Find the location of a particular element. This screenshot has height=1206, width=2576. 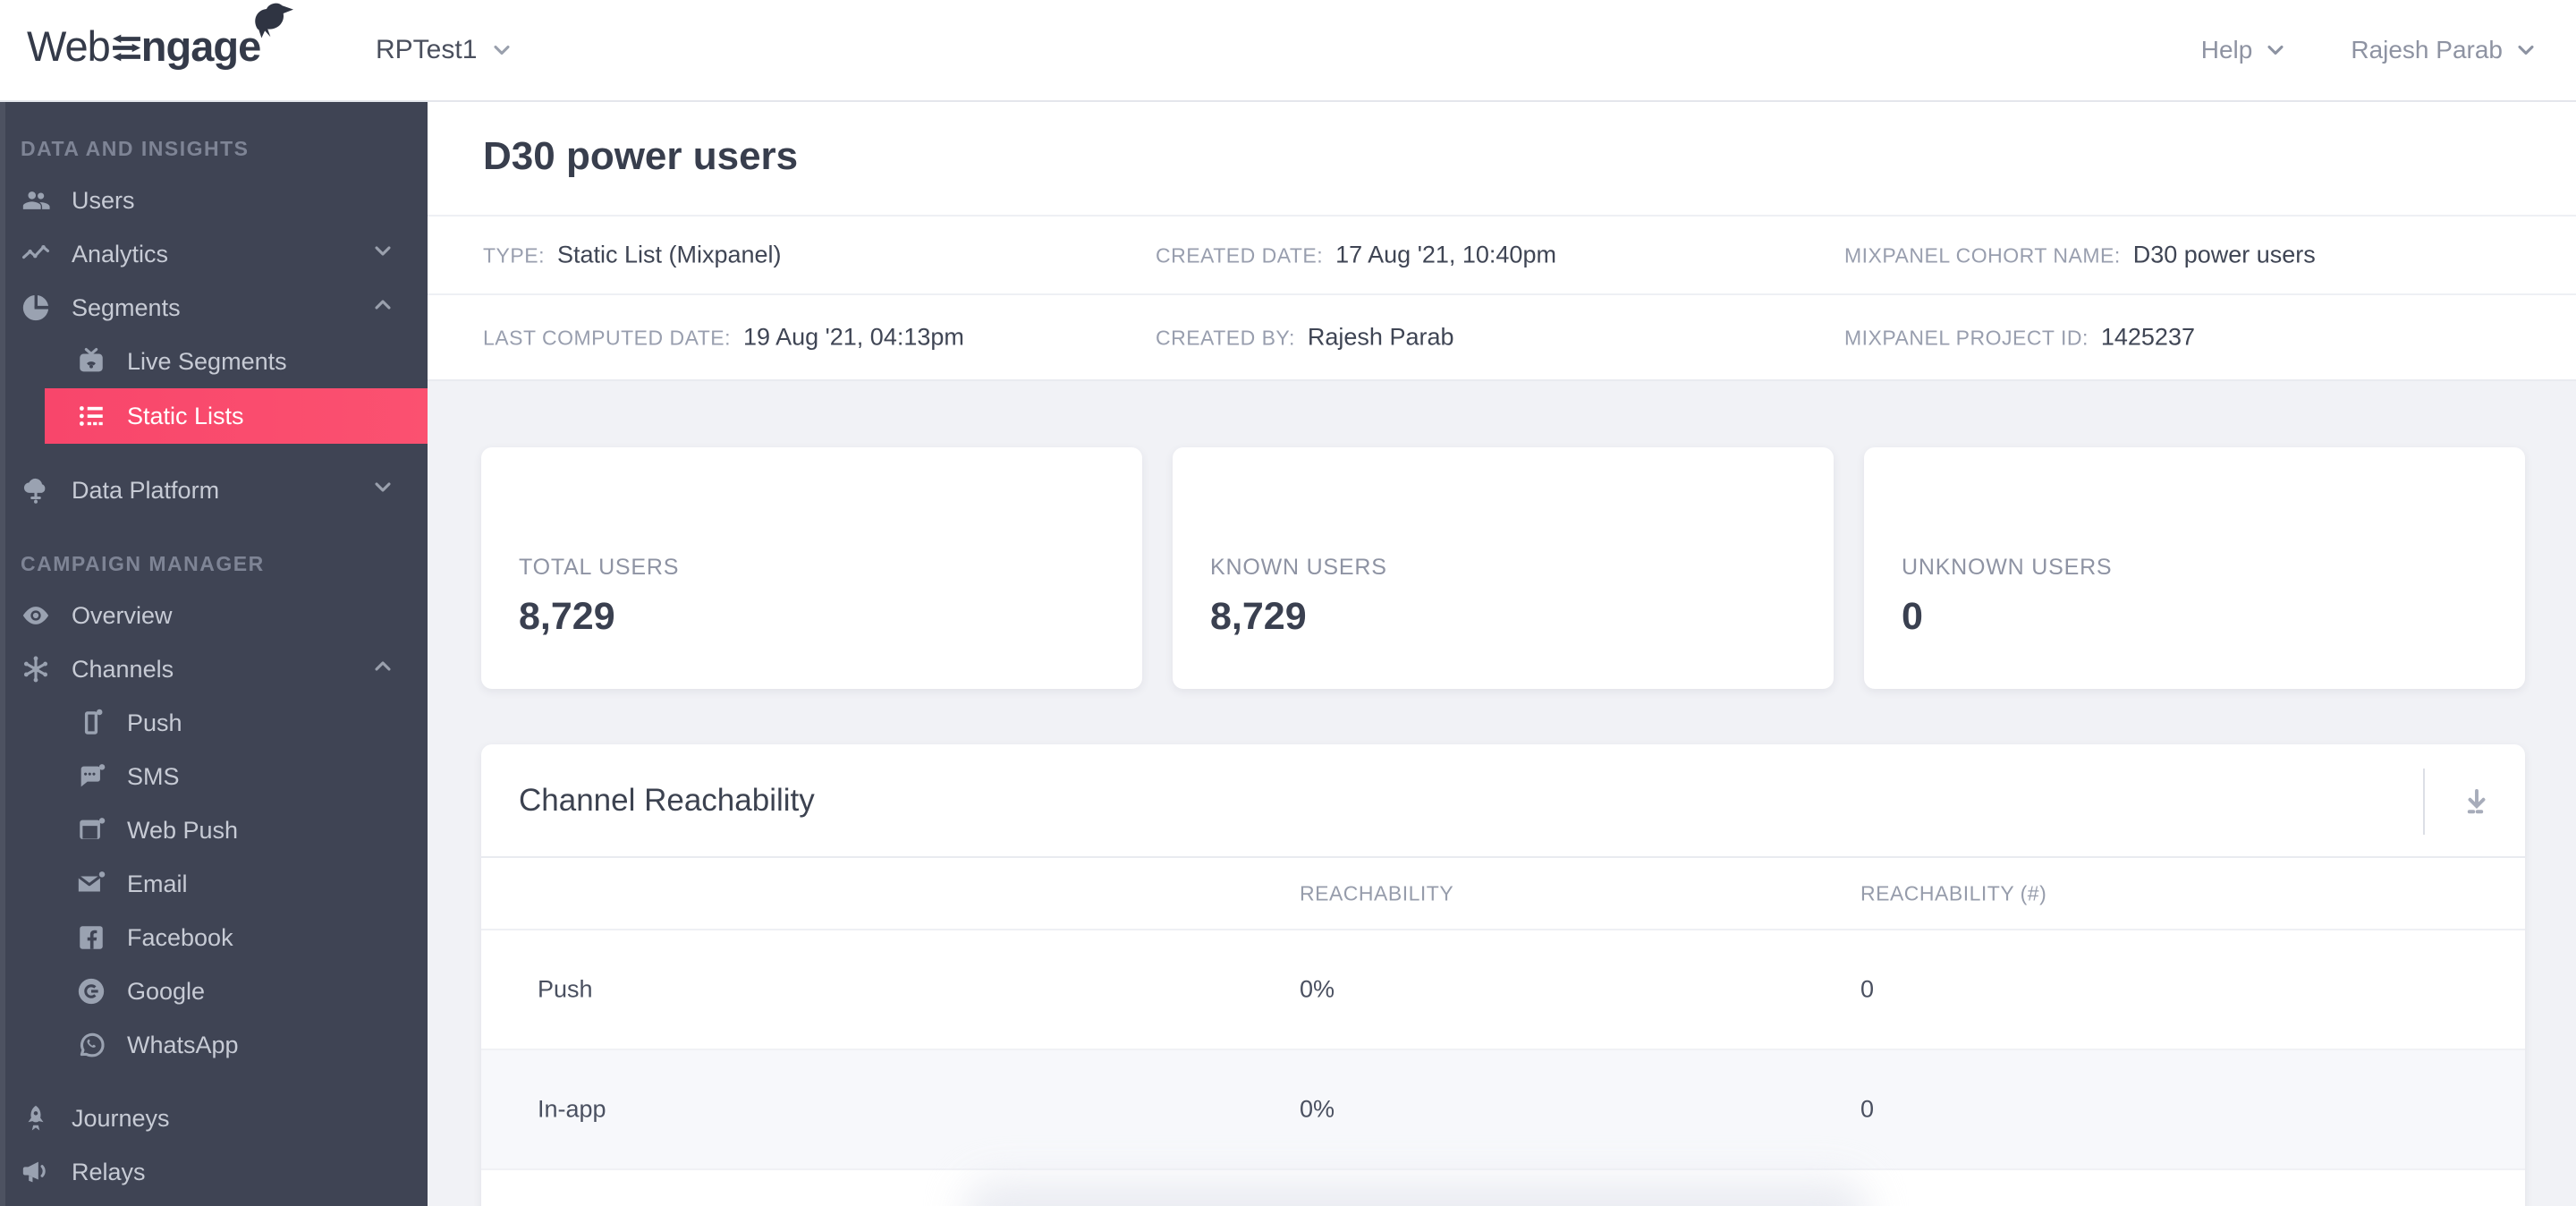

workspace-selector: RPTest1 is located at coordinates (445, 50).